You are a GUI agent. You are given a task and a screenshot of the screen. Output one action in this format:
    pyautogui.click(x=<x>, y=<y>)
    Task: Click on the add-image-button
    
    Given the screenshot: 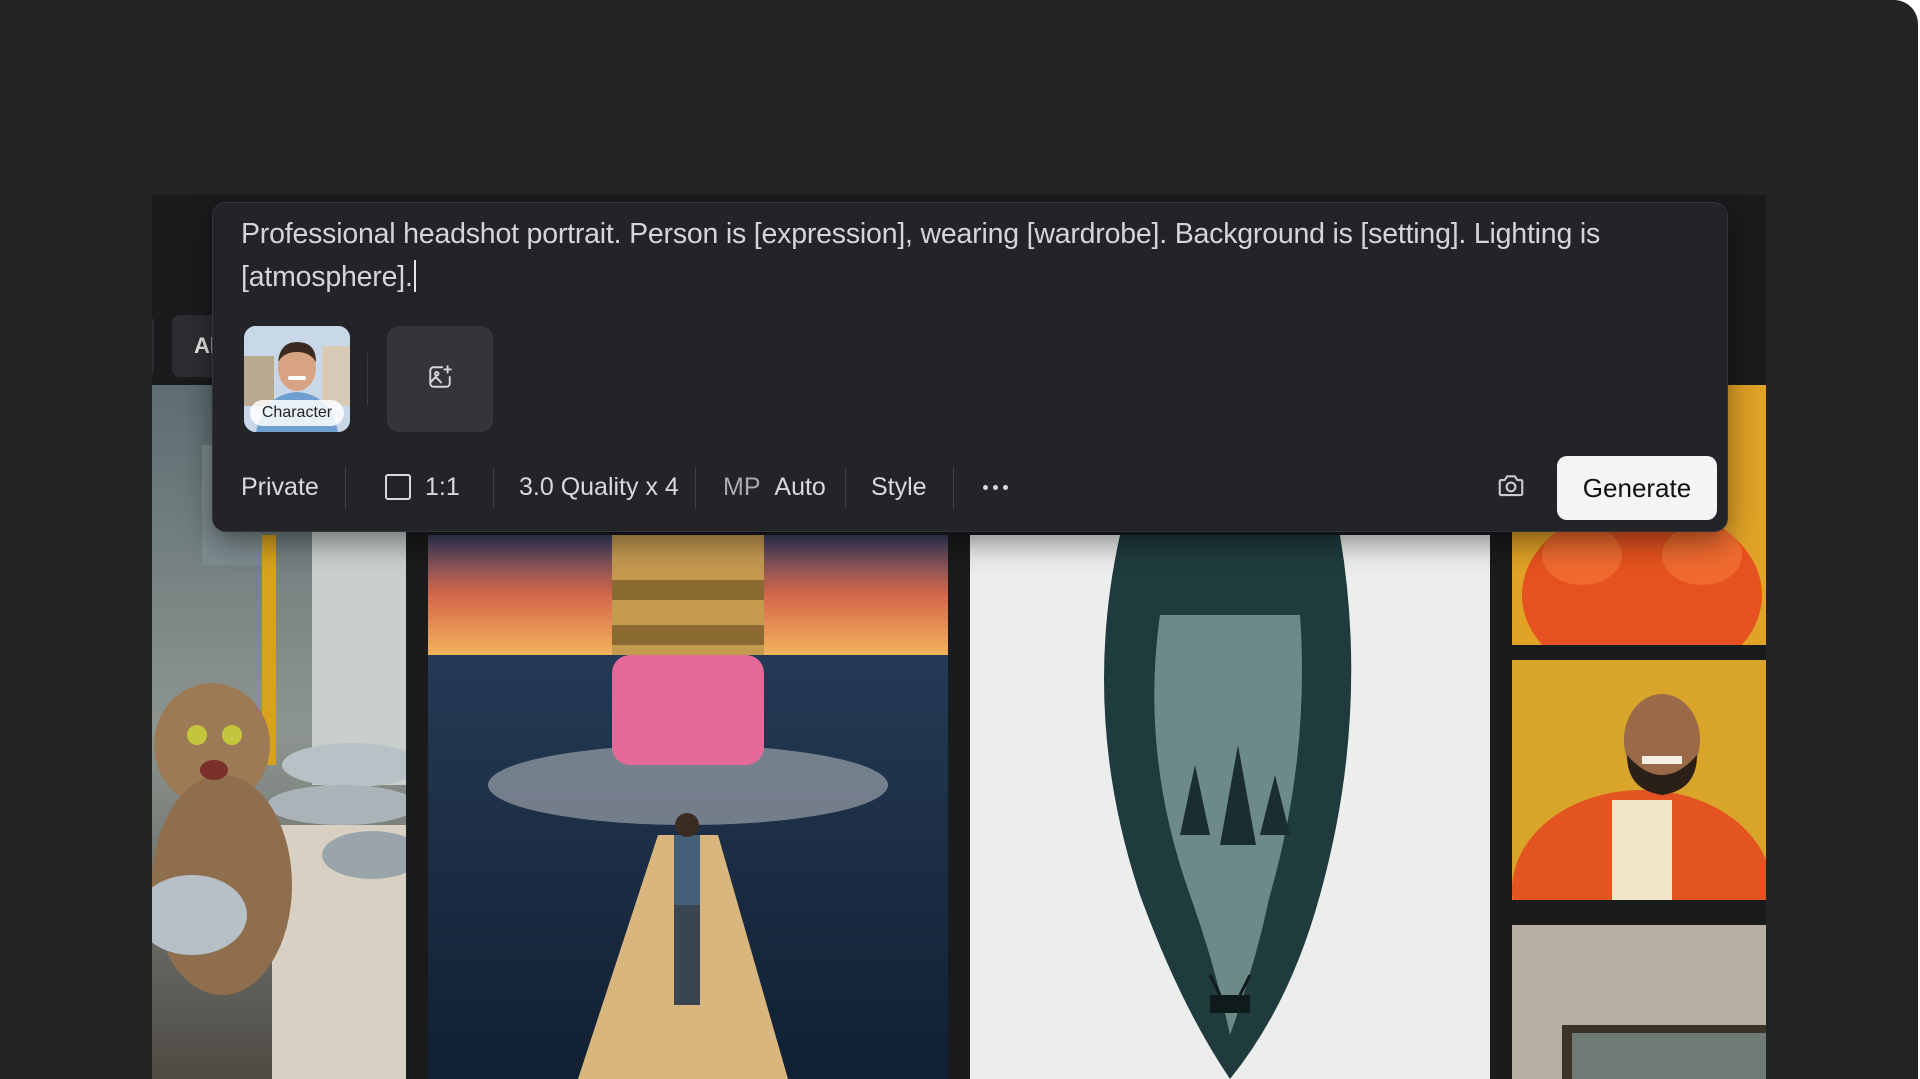 What is the action you would take?
    pyautogui.click(x=440, y=379)
    